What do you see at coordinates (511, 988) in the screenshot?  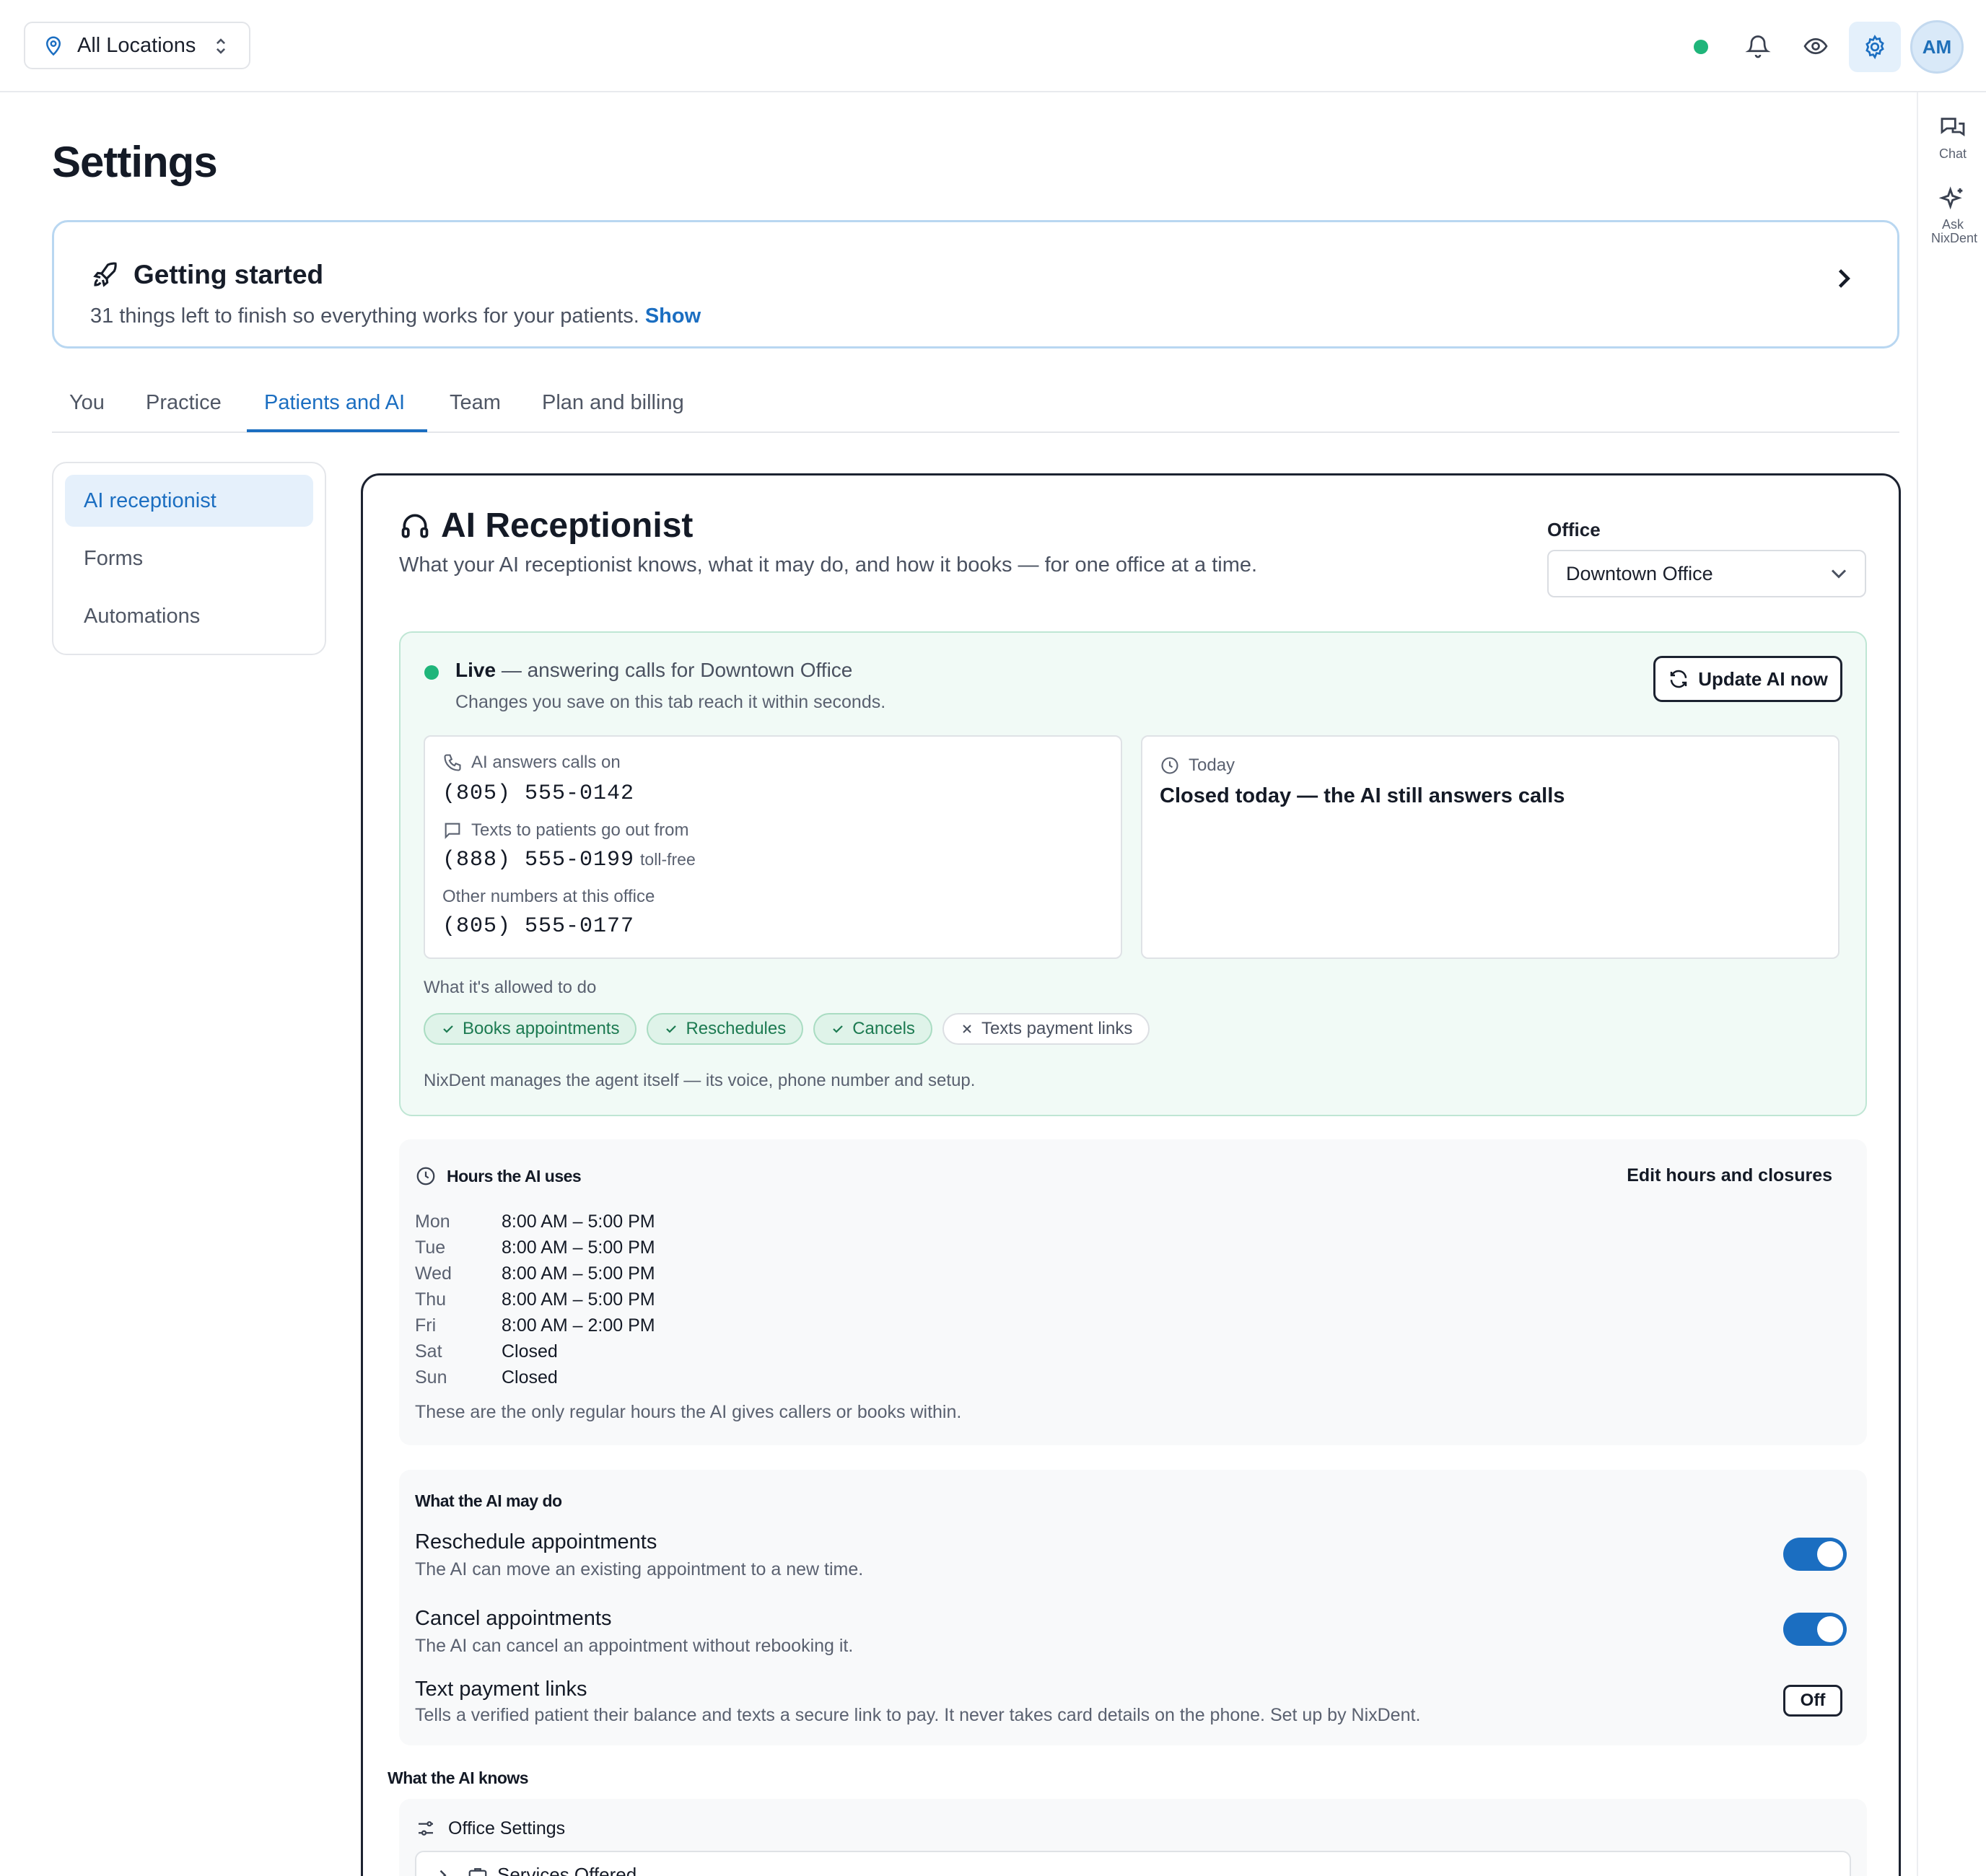 I see `allowed-label: What it's allowed to do` at bounding box center [511, 988].